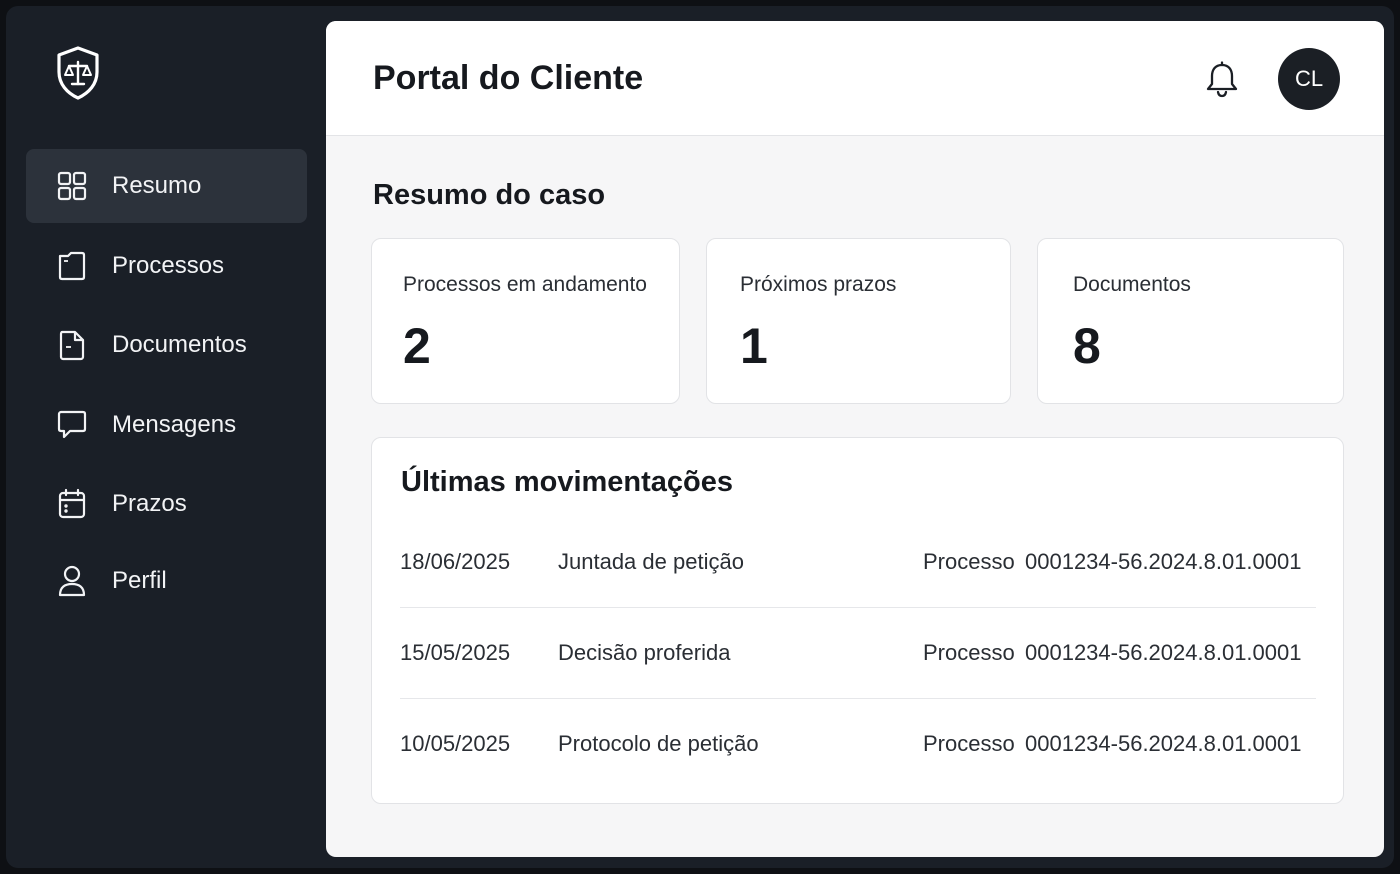 The image size is (1400, 874). What do you see at coordinates (644, 652) in the screenshot?
I see `row-event: Decisão proferida` at bounding box center [644, 652].